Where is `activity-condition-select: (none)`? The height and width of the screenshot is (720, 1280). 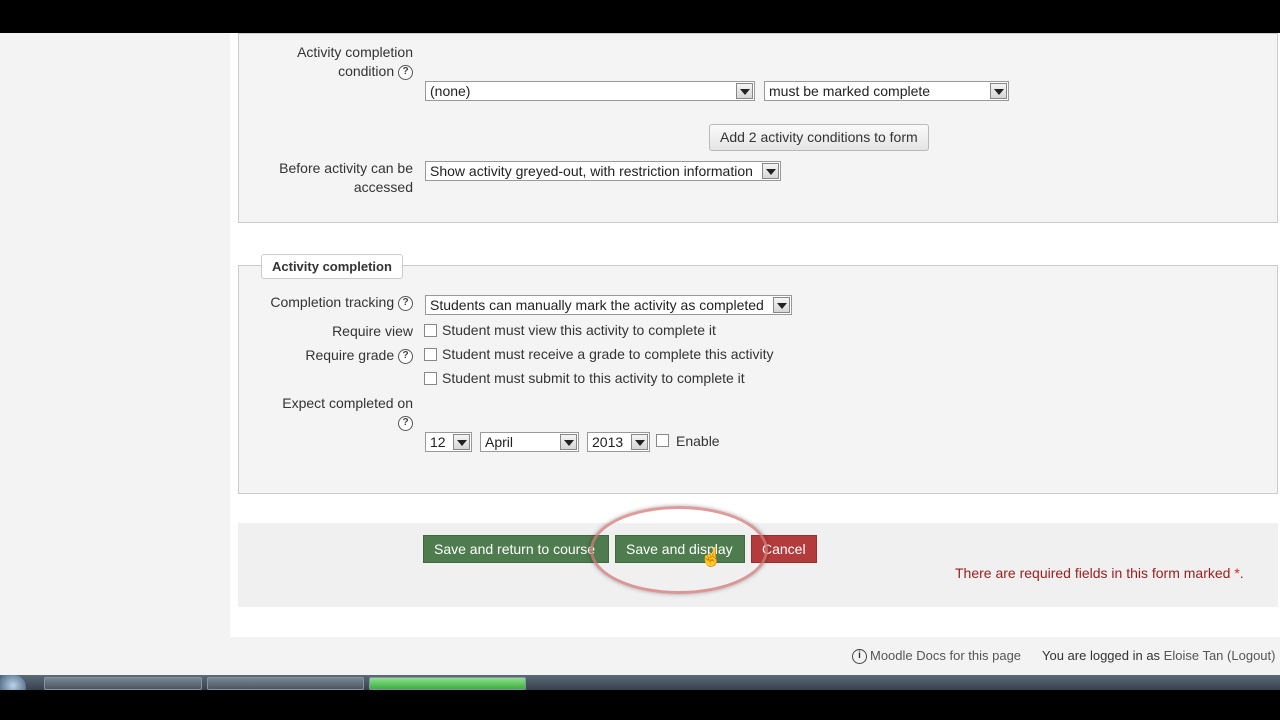
activity-condition-select: (none) is located at coordinates (590, 91).